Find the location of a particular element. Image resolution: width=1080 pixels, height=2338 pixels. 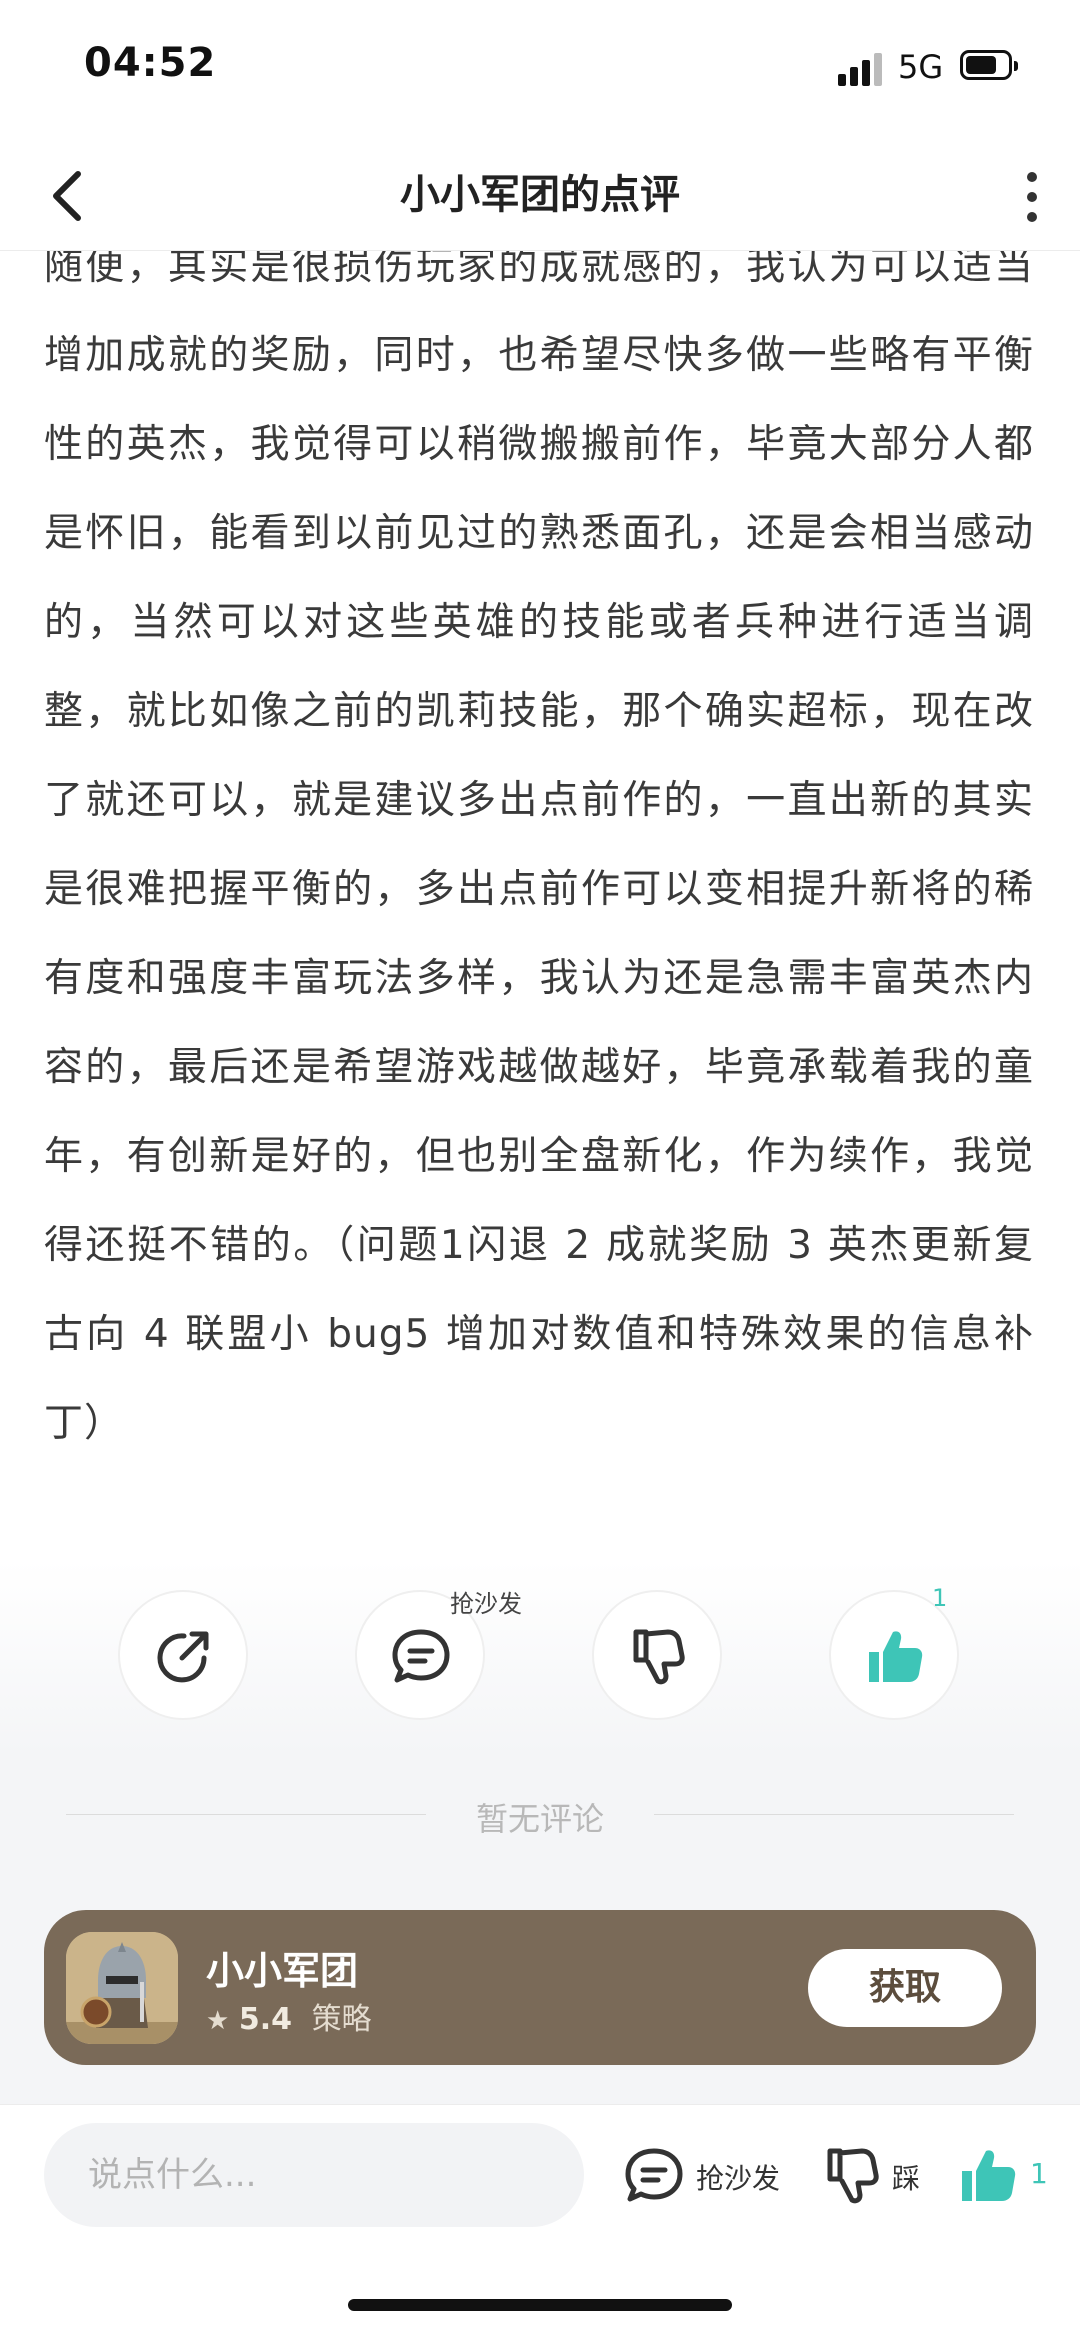

comment-input is located at coordinates (314, 2175).